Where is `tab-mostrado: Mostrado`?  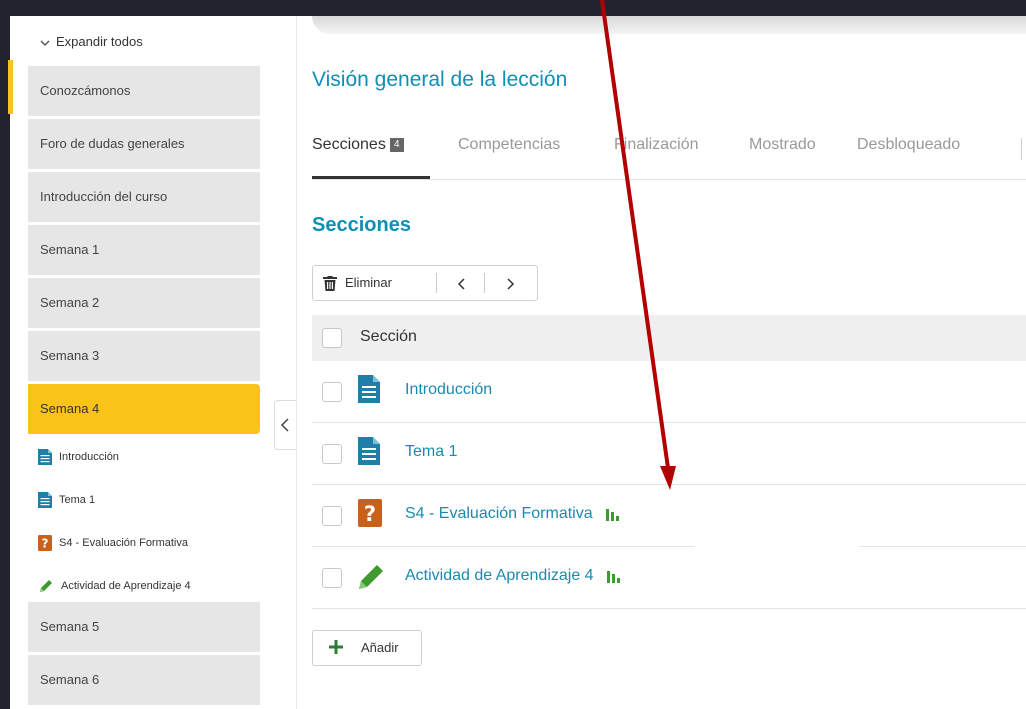 tab-mostrado: Mostrado is located at coordinates (782, 145).